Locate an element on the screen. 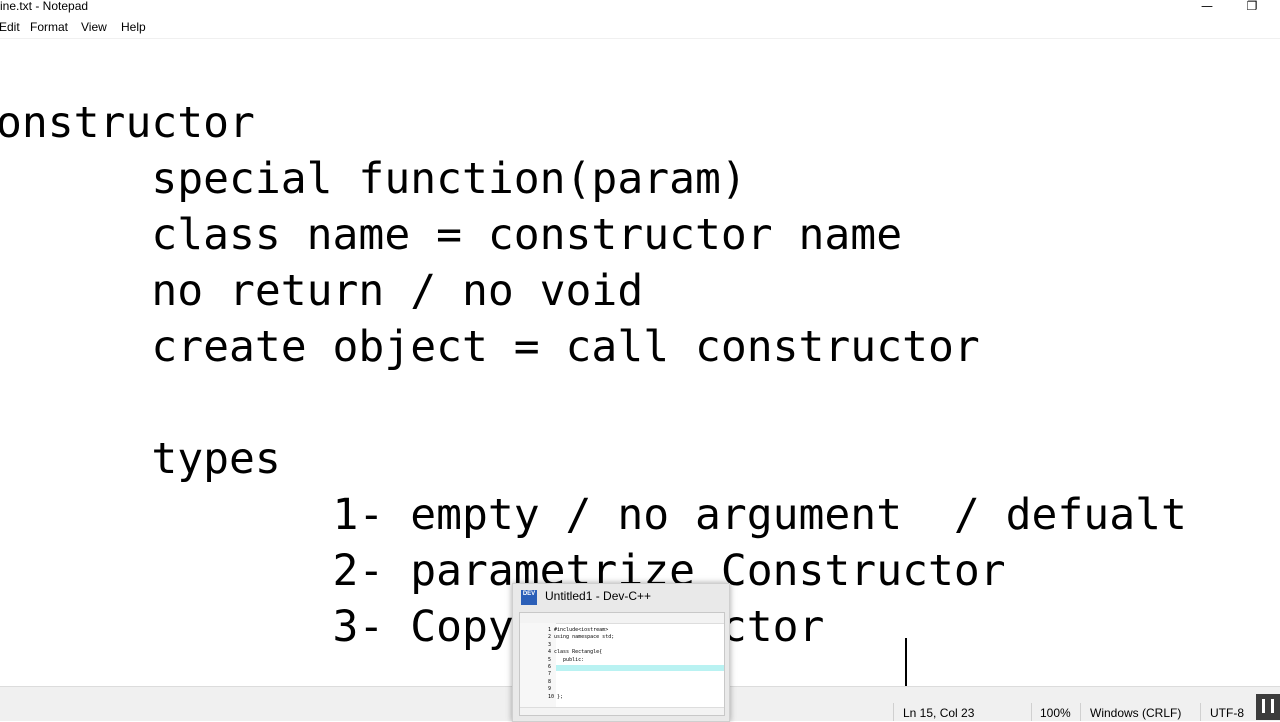 This screenshot has width=1280, height=722. minimize-button: — is located at coordinates (1207, 7).